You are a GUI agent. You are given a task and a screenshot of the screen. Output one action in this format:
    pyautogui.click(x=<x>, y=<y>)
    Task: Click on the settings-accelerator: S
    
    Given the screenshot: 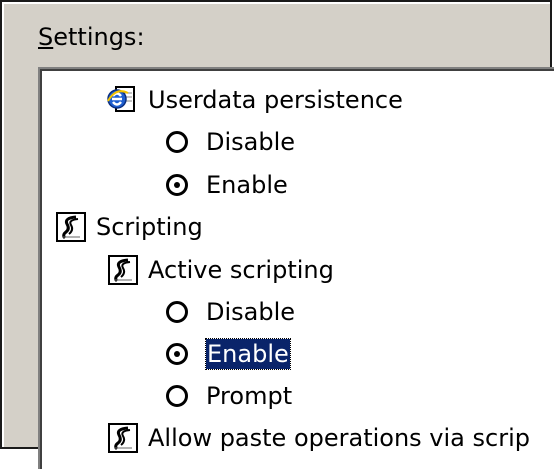 What is the action you would take?
    pyautogui.click(x=46, y=37)
    